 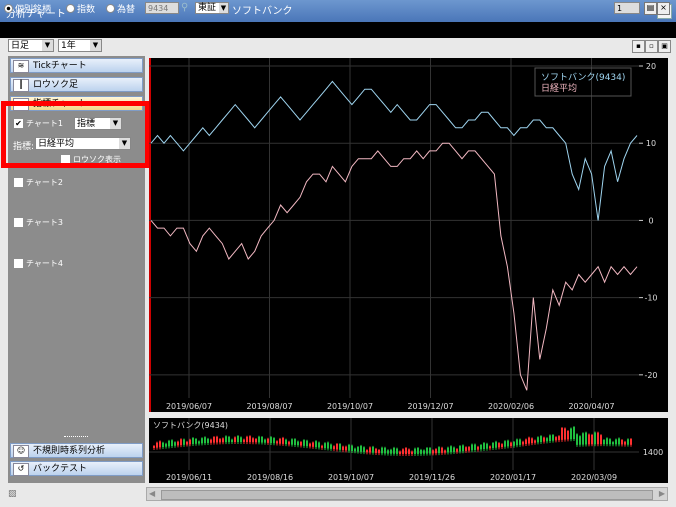 I want to click on splitter-grip, so click(x=76, y=438).